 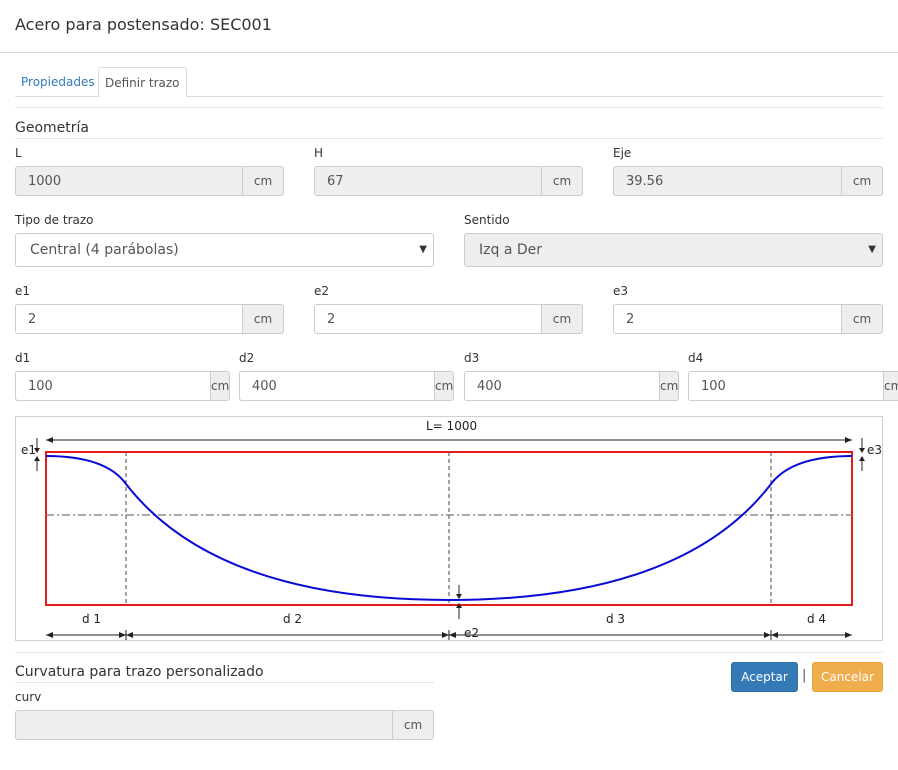 I want to click on input-group-e2: cm, so click(x=448, y=319).